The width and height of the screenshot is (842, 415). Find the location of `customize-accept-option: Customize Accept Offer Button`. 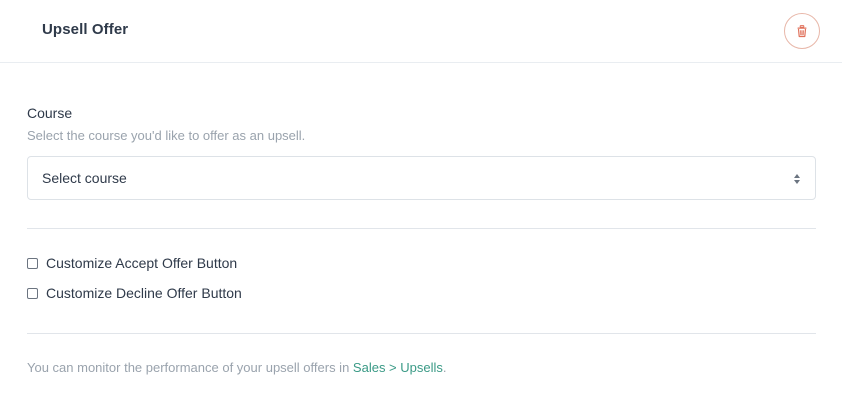

customize-accept-option: Customize Accept Offer Button is located at coordinates (132, 263).